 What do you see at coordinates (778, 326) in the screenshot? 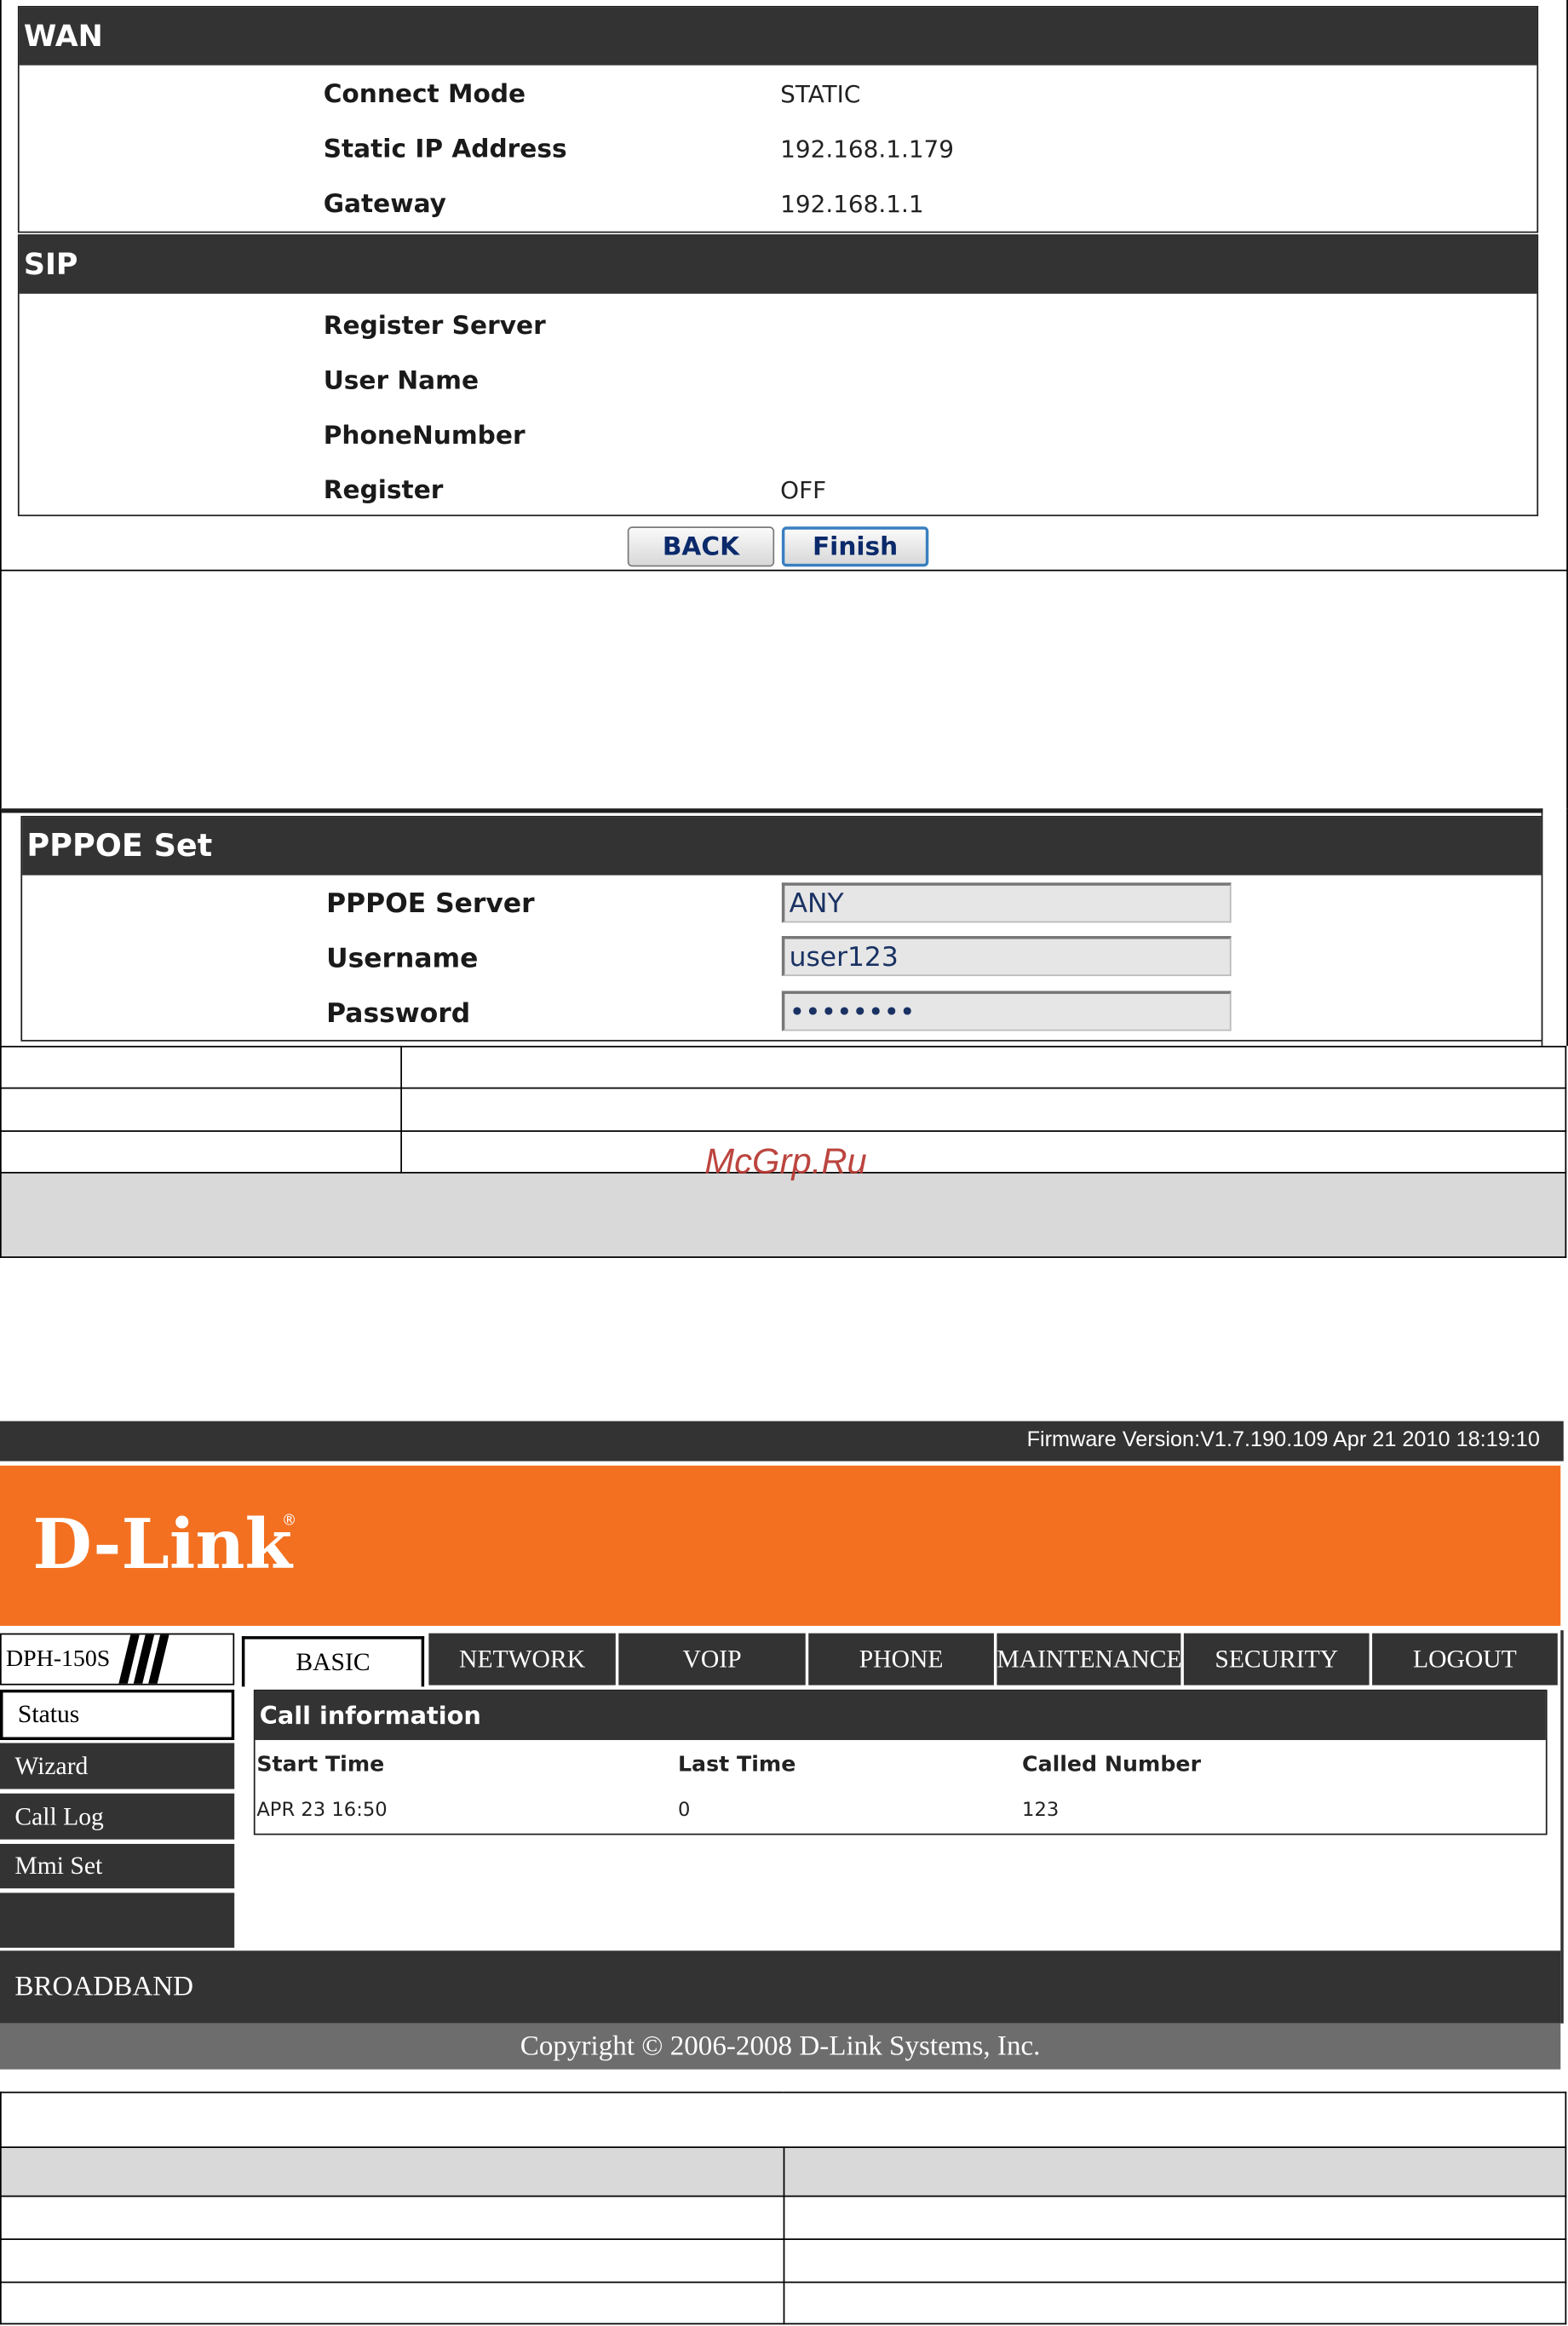
I see `register-server-row: Register Server` at bounding box center [778, 326].